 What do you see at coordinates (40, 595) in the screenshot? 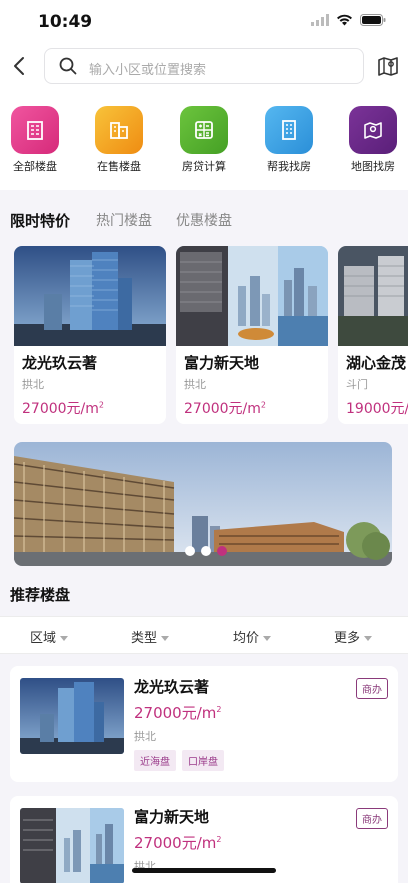
I see `recommend-title: 推荐楼盘` at bounding box center [40, 595].